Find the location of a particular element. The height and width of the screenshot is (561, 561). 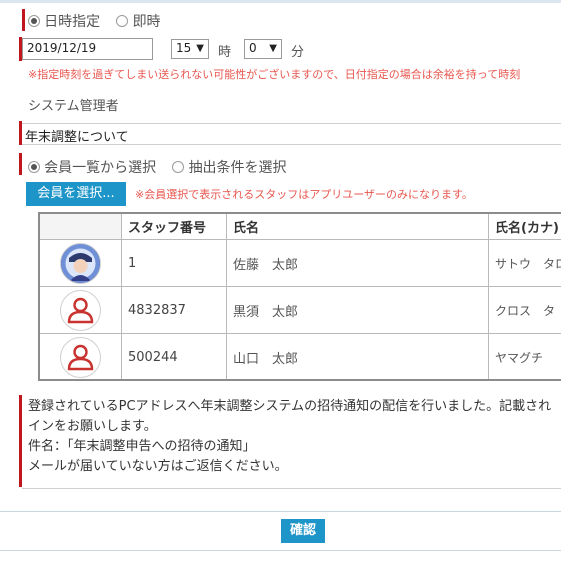

subject-field: 年末調整について is located at coordinates (291, 134).